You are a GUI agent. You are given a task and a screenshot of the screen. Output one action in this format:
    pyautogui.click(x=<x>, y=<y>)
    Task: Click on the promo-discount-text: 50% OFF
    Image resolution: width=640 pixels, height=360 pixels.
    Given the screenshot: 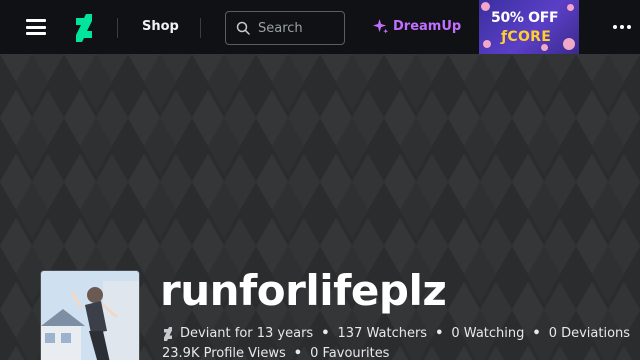 What is the action you would take?
    pyautogui.click(x=525, y=18)
    